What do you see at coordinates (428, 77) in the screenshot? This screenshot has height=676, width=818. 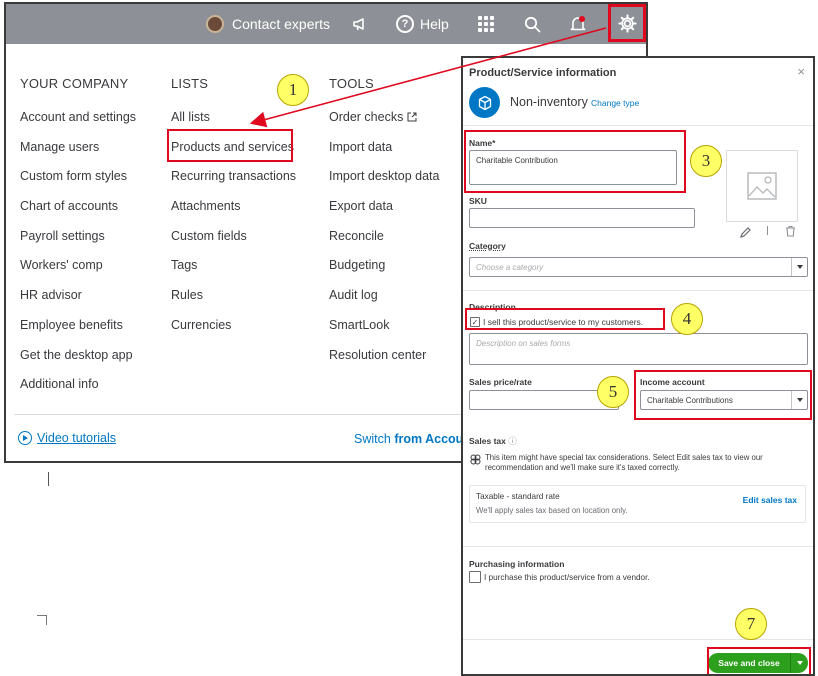 I see `annotation-arrow` at bounding box center [428, 77].